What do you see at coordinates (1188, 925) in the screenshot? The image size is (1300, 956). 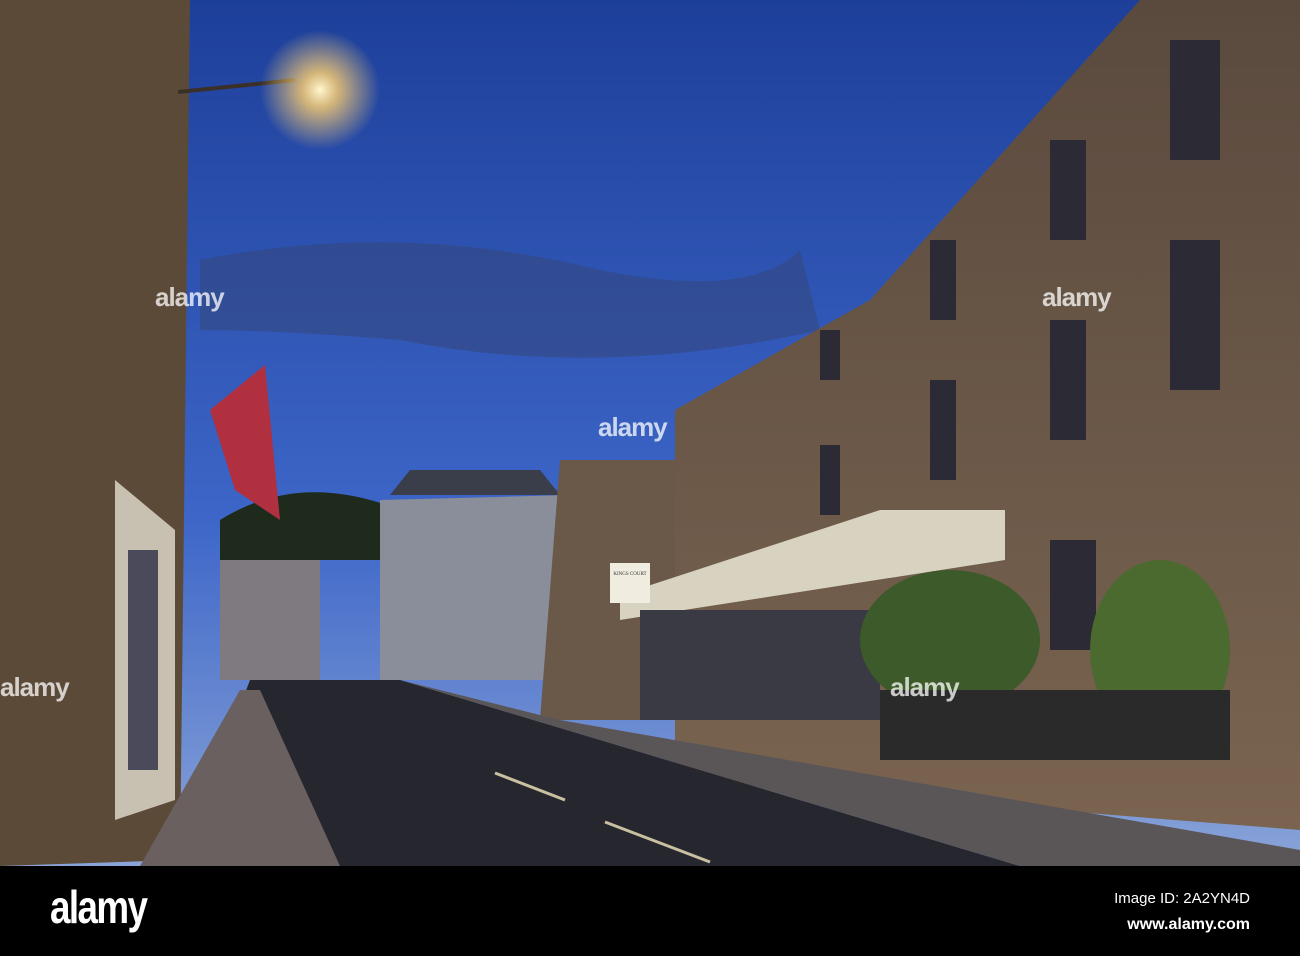 I see `site-url: www.alamy.com` at bounding box center [1188, 925].